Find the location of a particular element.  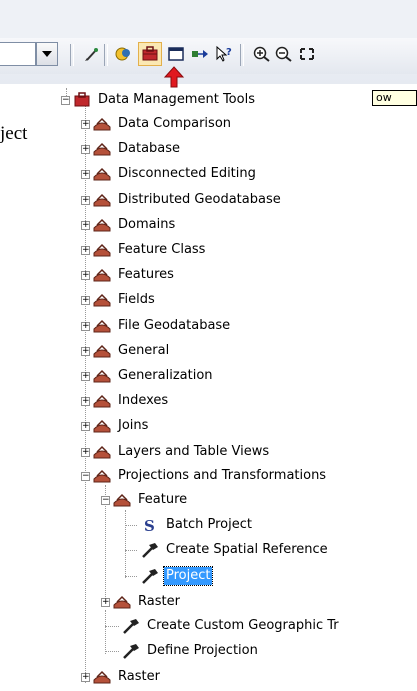

tree-node-batch-project: S Batch Project is located at coordinates (197, 525).